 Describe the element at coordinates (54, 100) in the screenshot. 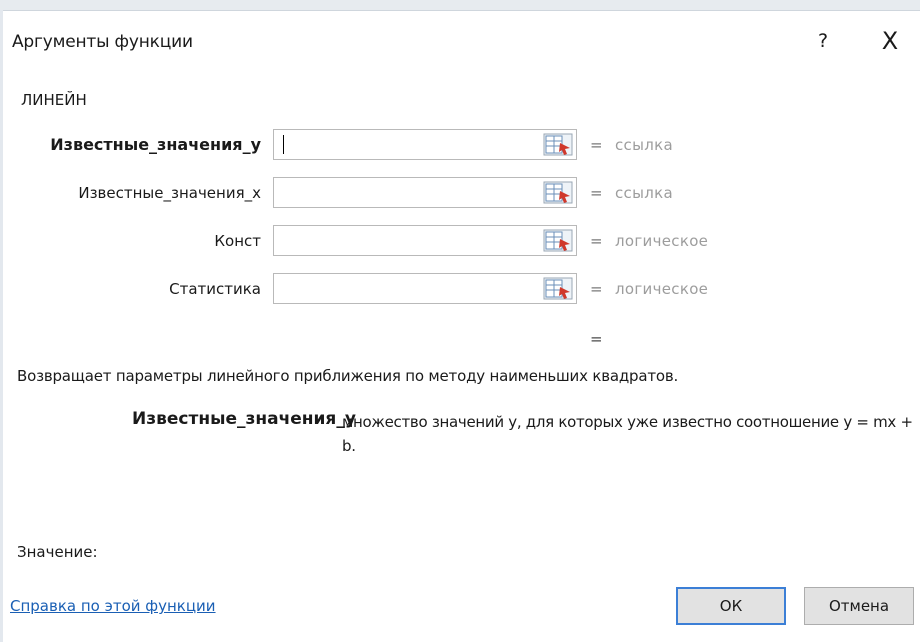

I see `function-name: ЛИНЕЙН` at that location.